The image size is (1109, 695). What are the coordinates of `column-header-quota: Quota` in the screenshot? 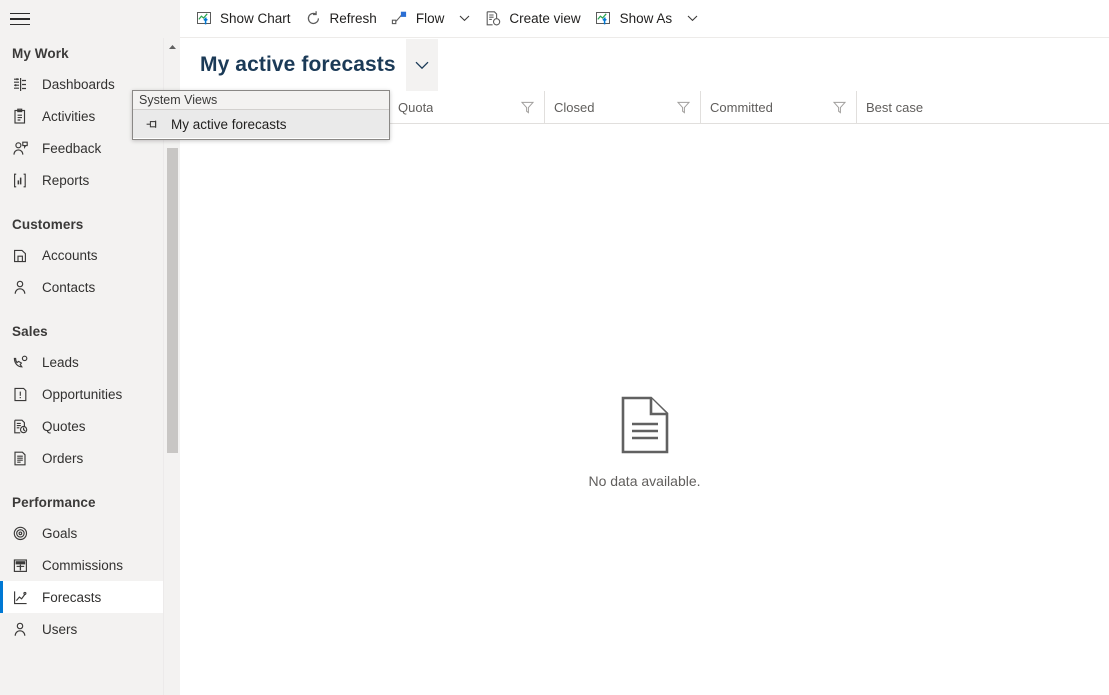 It's located at (466, 107).